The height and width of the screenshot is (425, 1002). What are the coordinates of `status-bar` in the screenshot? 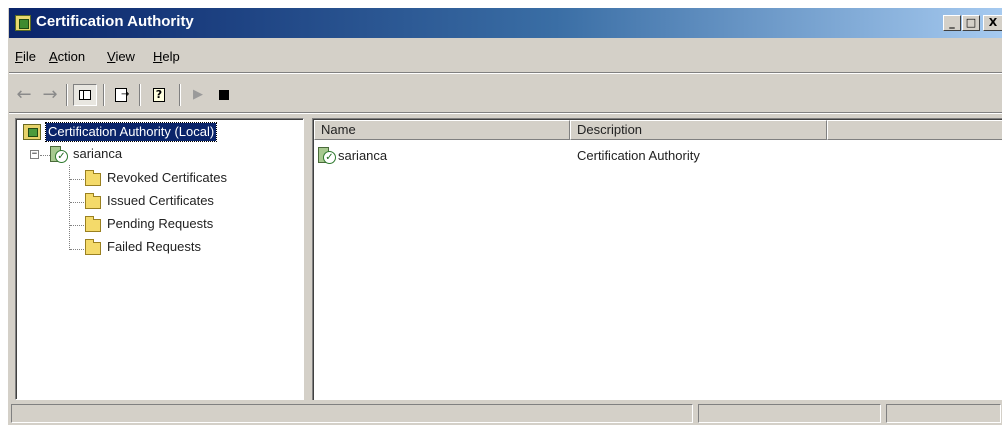 It's located at (505, 412).